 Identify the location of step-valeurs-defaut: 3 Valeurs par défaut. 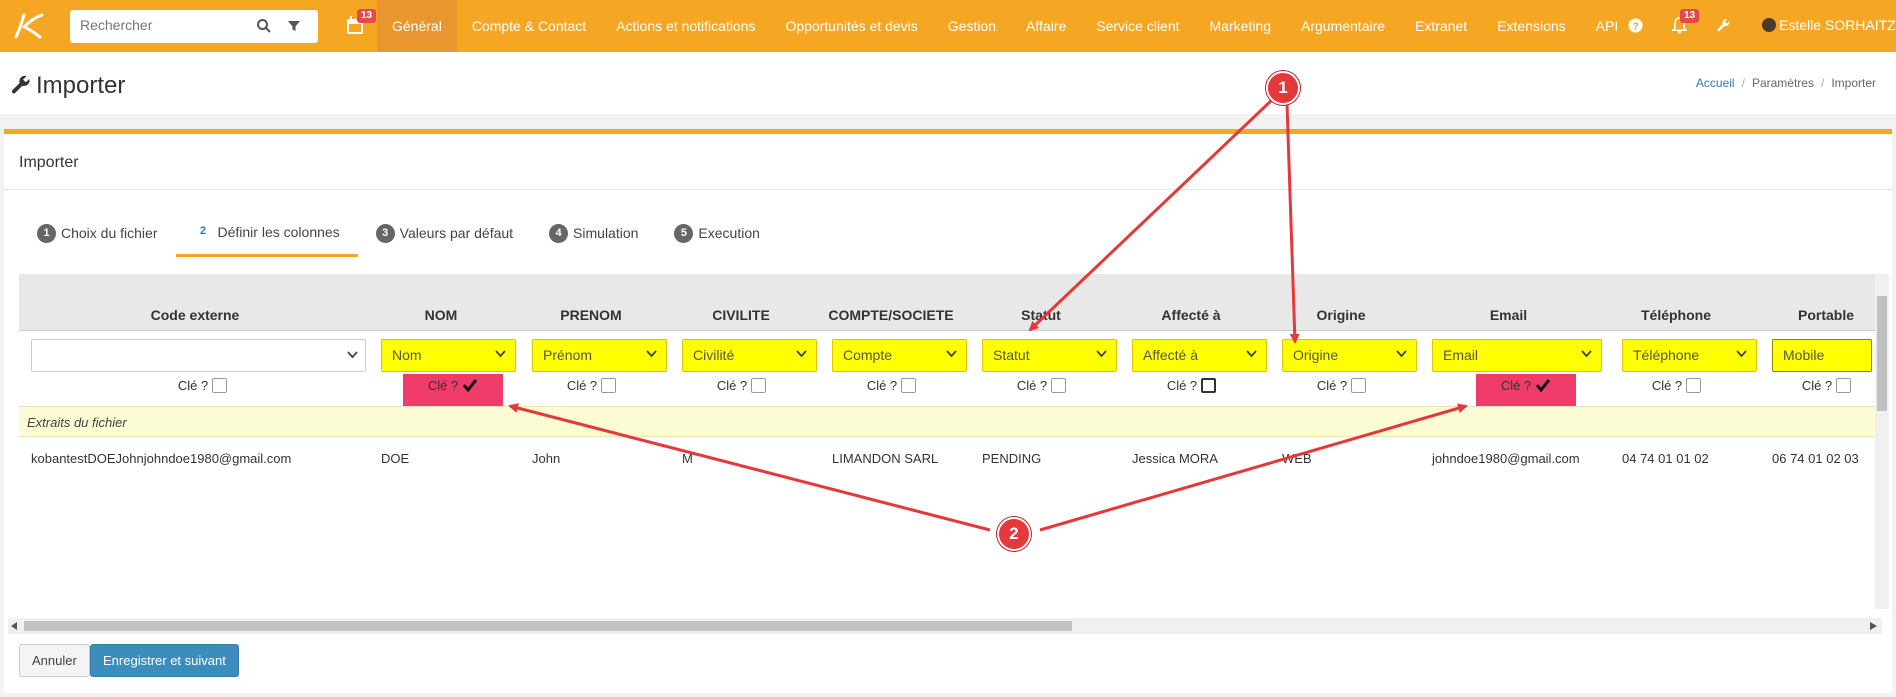
(444, 233).